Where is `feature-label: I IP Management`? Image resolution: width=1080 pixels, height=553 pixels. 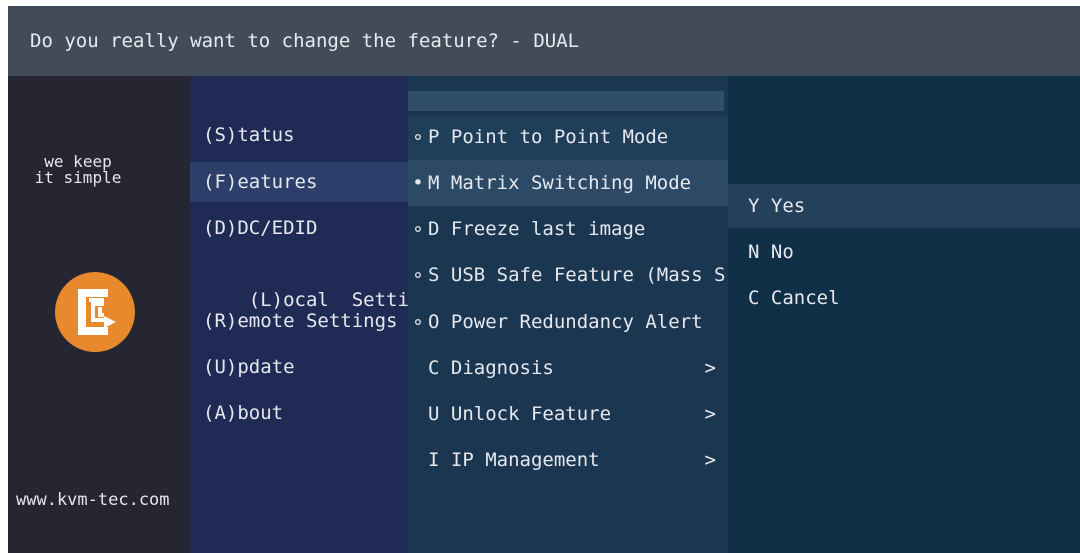
feature-label: I IP Management is located at coordinates (514, 460).